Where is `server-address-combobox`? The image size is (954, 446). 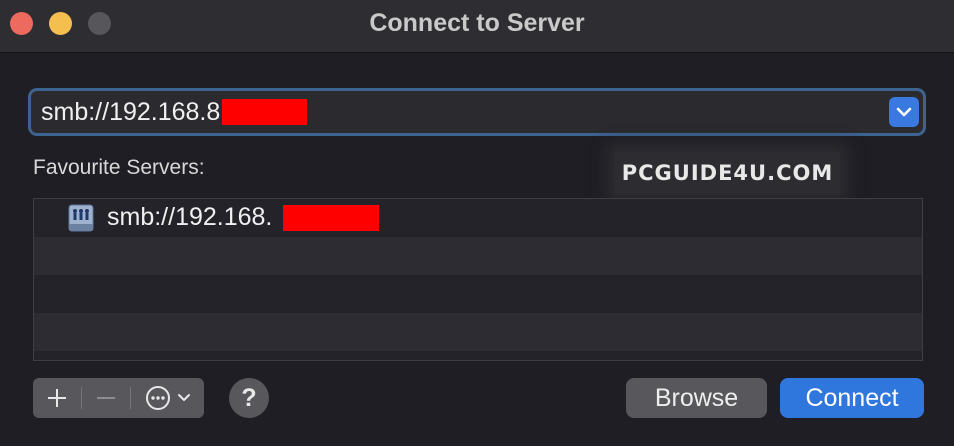 server-address-combobox is located at coordinates (477, 112).